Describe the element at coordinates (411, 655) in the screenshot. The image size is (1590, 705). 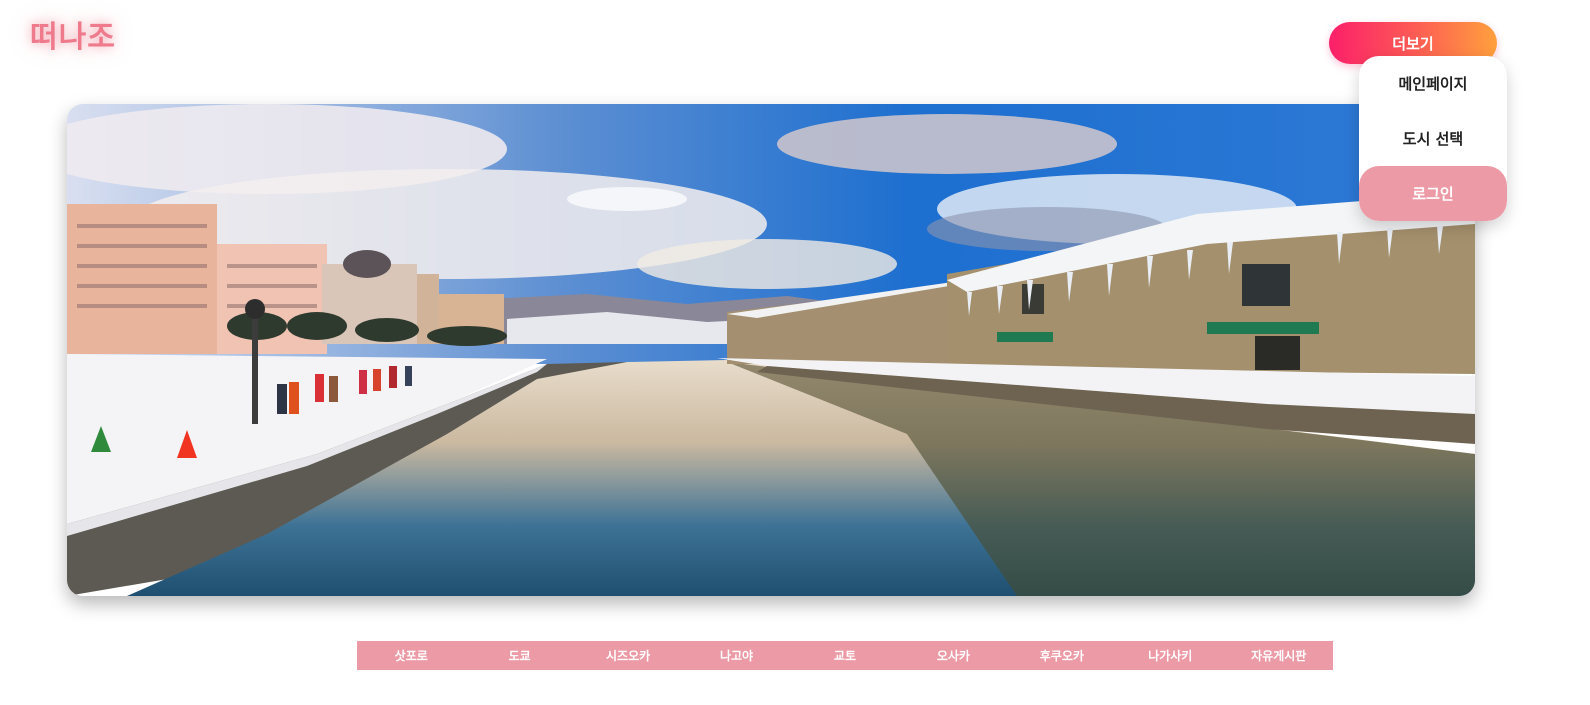
I see `nav-item-sapporo: 삿포로` at that location.